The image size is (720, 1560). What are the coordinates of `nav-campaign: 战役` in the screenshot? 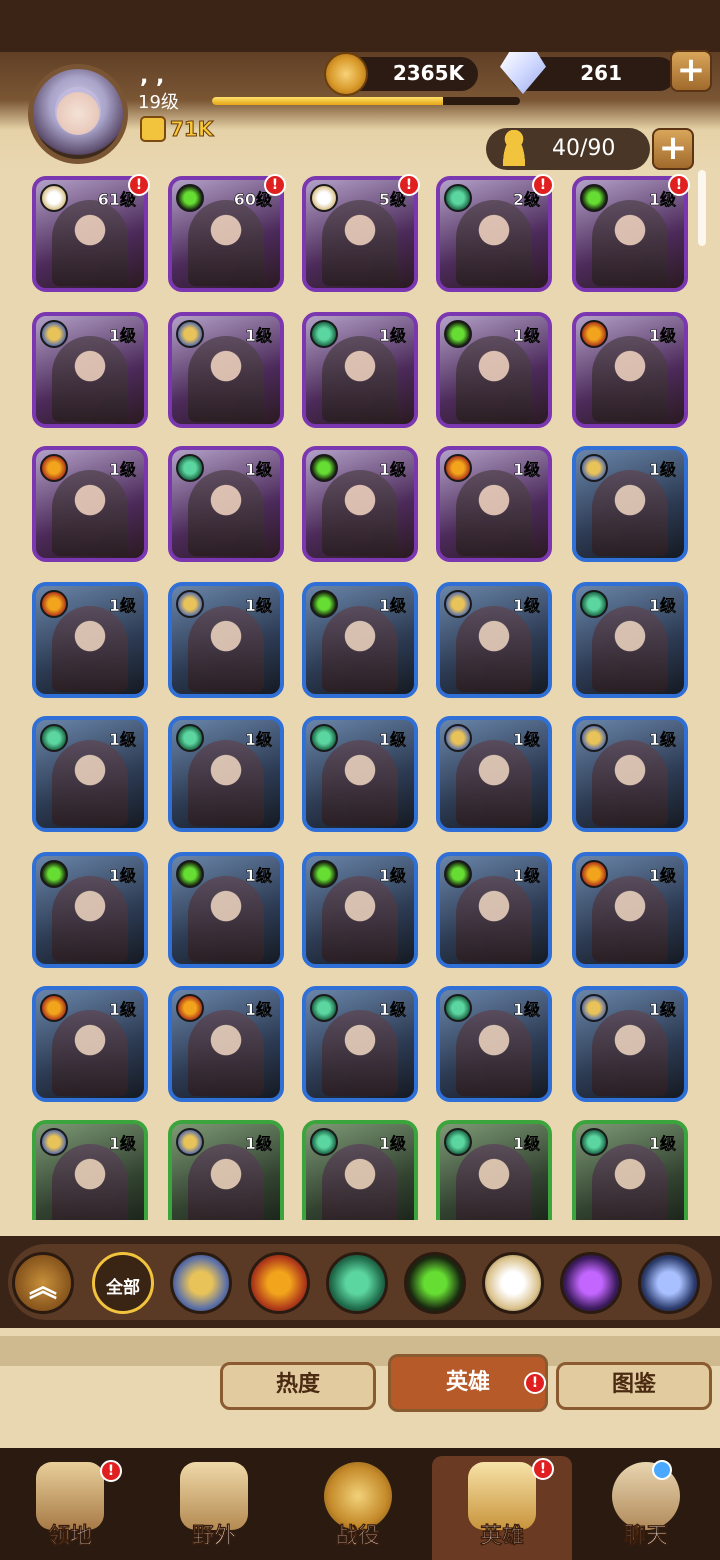 It's located at (358, 1508).